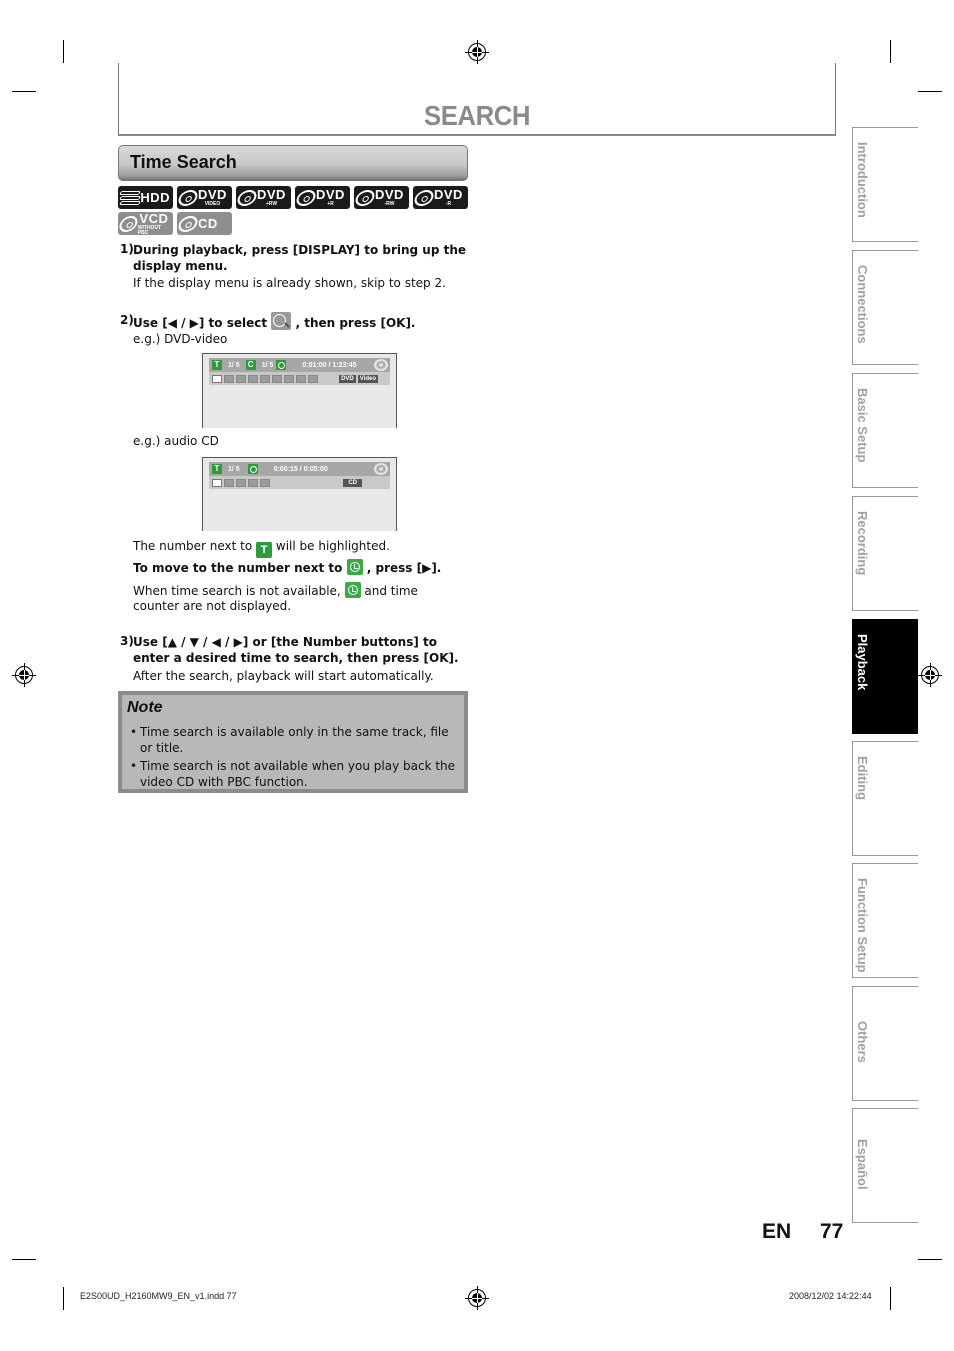  I want to click on highlight-pre: The number next to, so click(193, 546).